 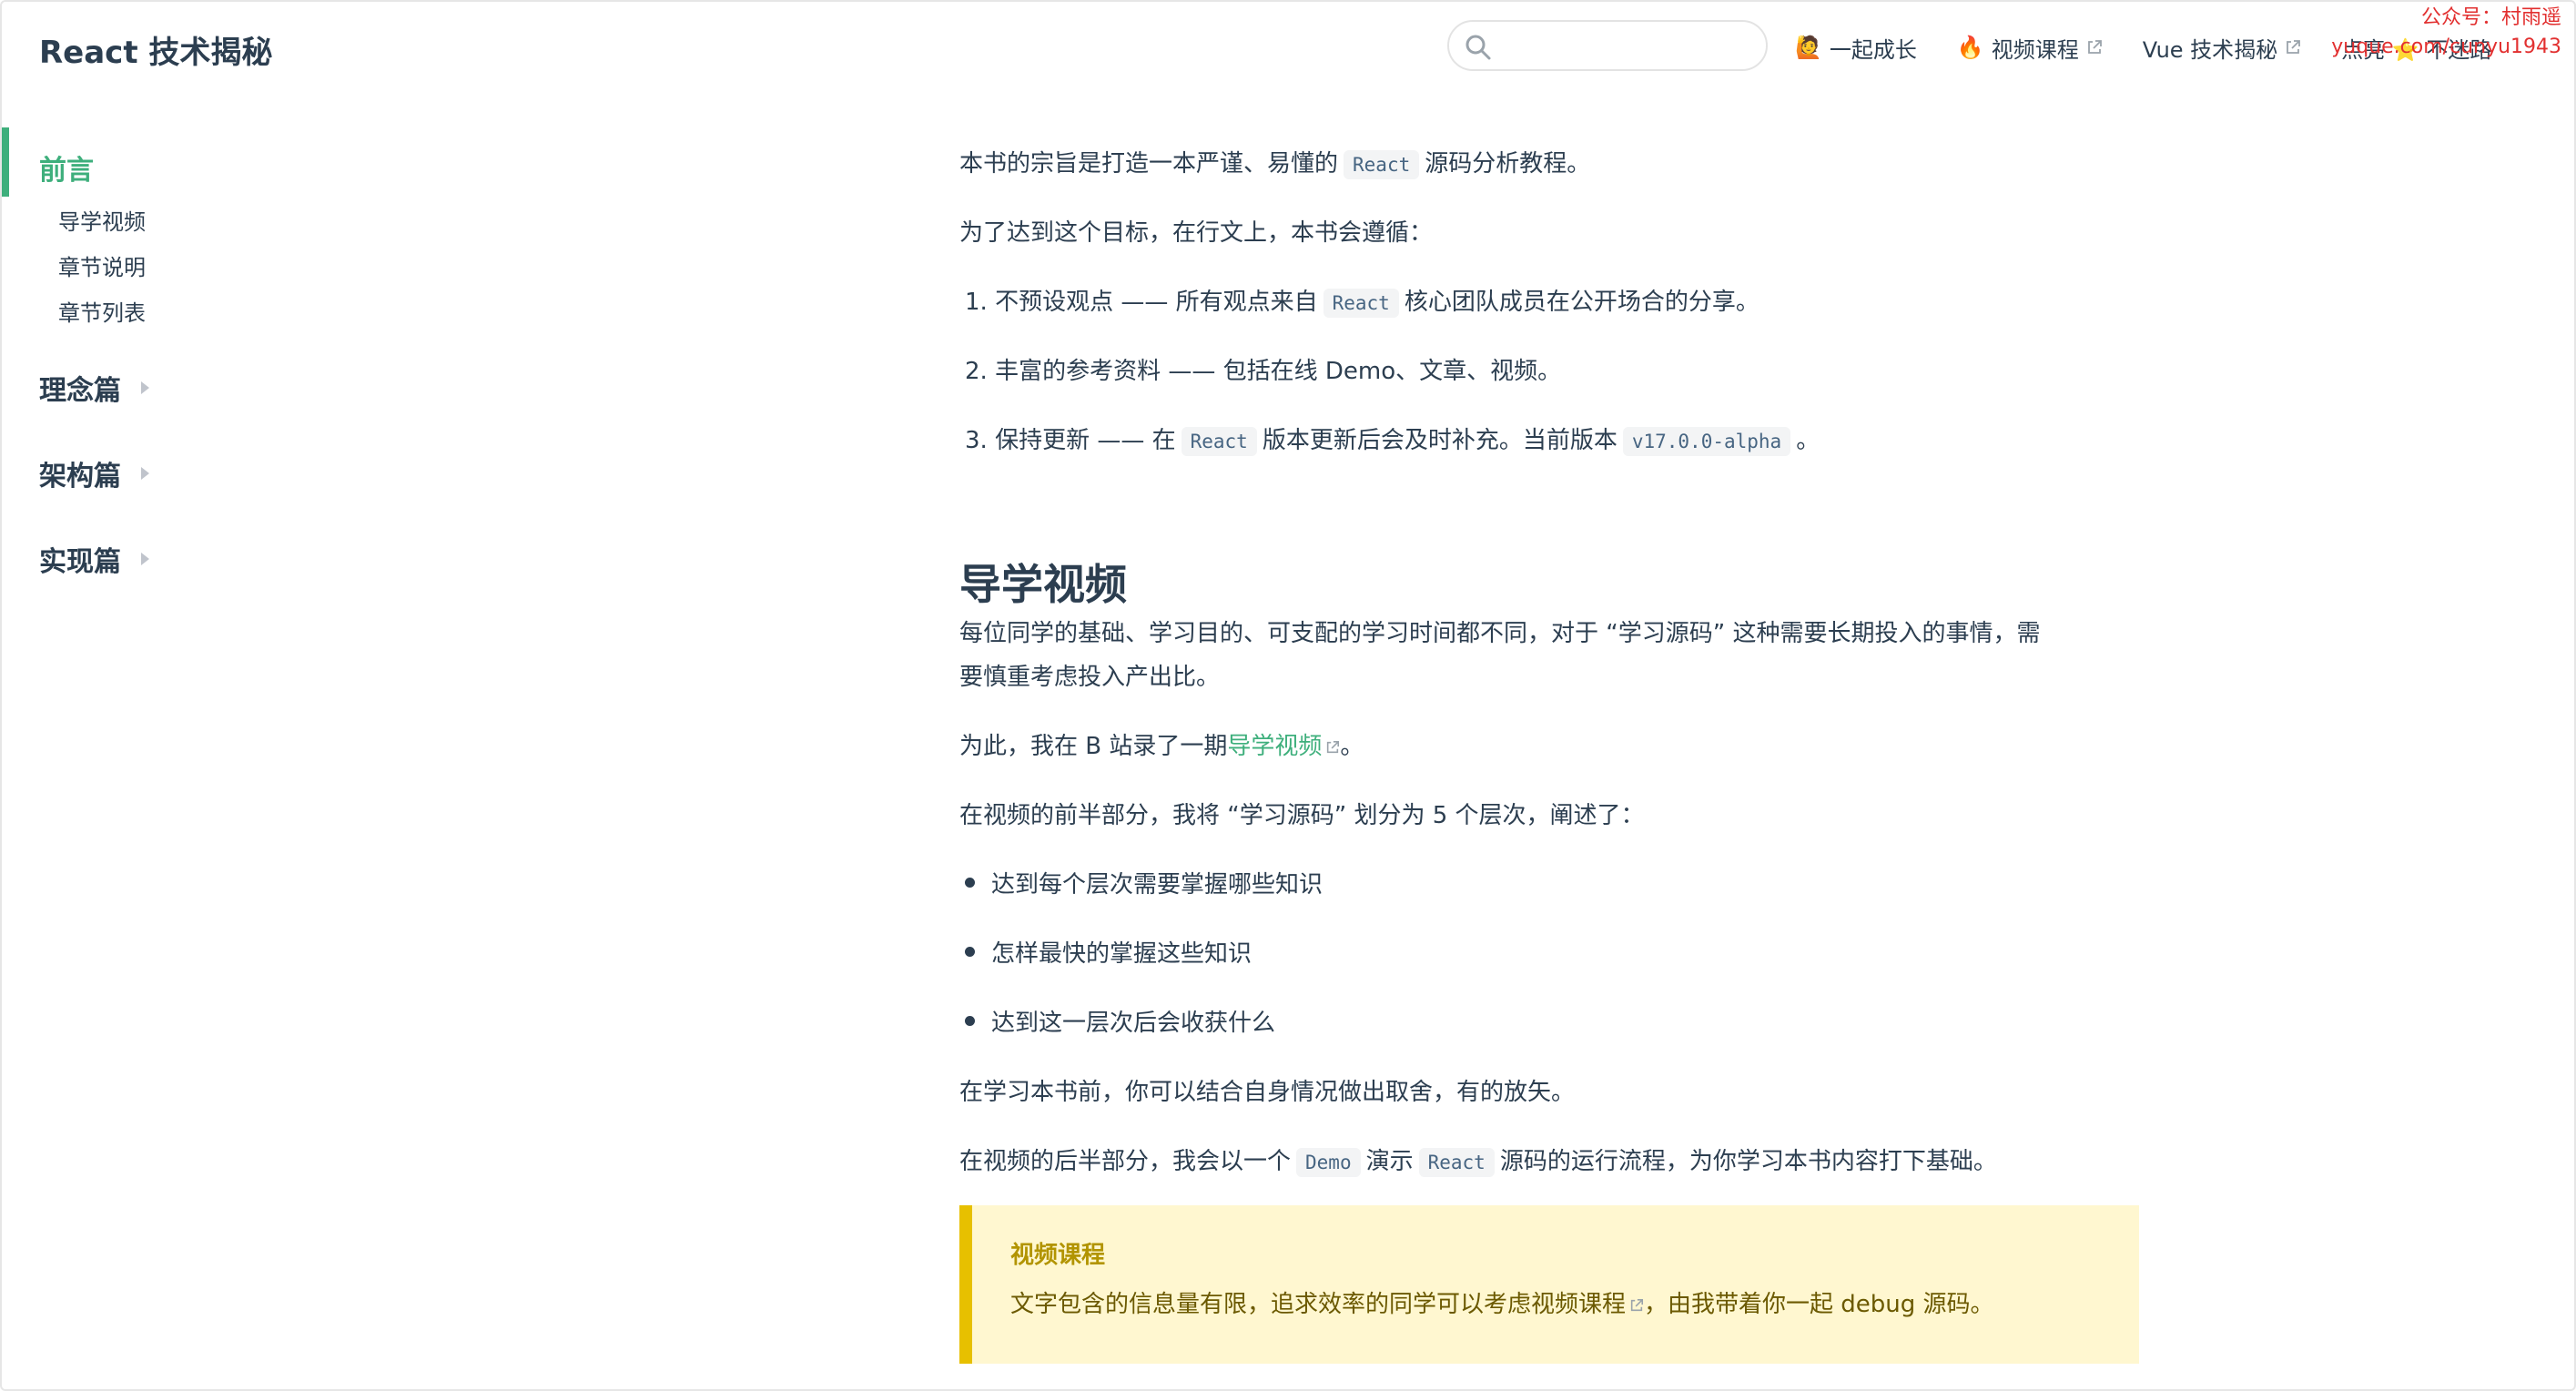 I want to click on list-item: 1. 不预设观点 —— 所有观点来自 React 核心团队成员在公开场合的分享。, so click(x=1362, y=302).